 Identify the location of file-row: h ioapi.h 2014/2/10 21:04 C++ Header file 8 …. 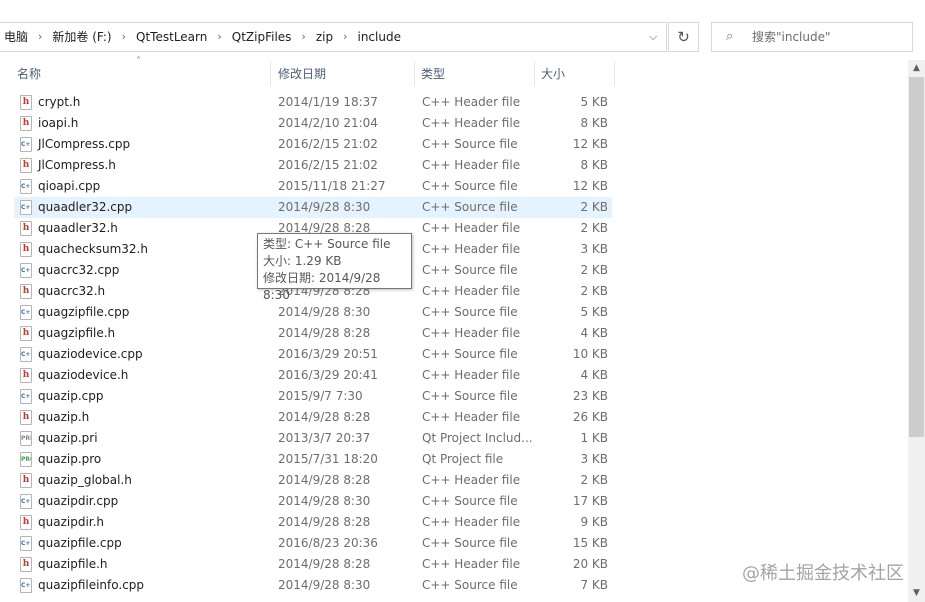
(313, 123).